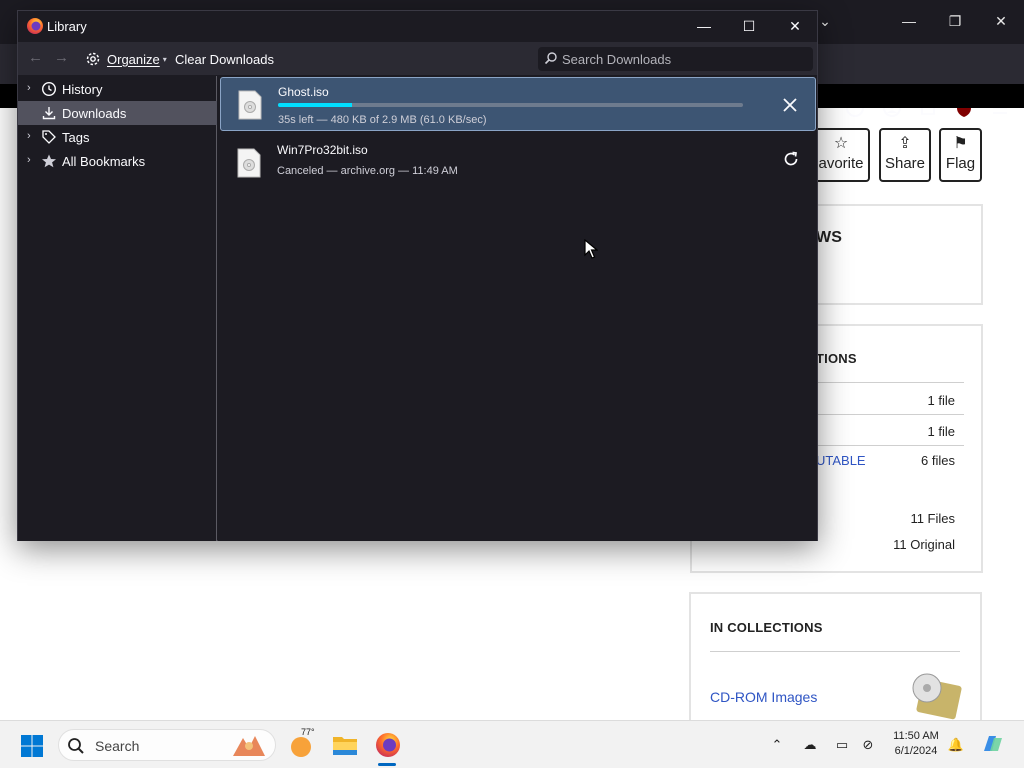 This screenshot has height=768, width=1024. What do you see at coordinates (167, 745) in the screenshot?
I see `taskbar-search-box: Search` at bounding box center [167, 745].